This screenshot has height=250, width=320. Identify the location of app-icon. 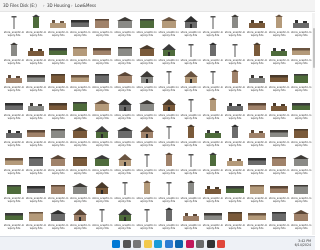
(221, 244).